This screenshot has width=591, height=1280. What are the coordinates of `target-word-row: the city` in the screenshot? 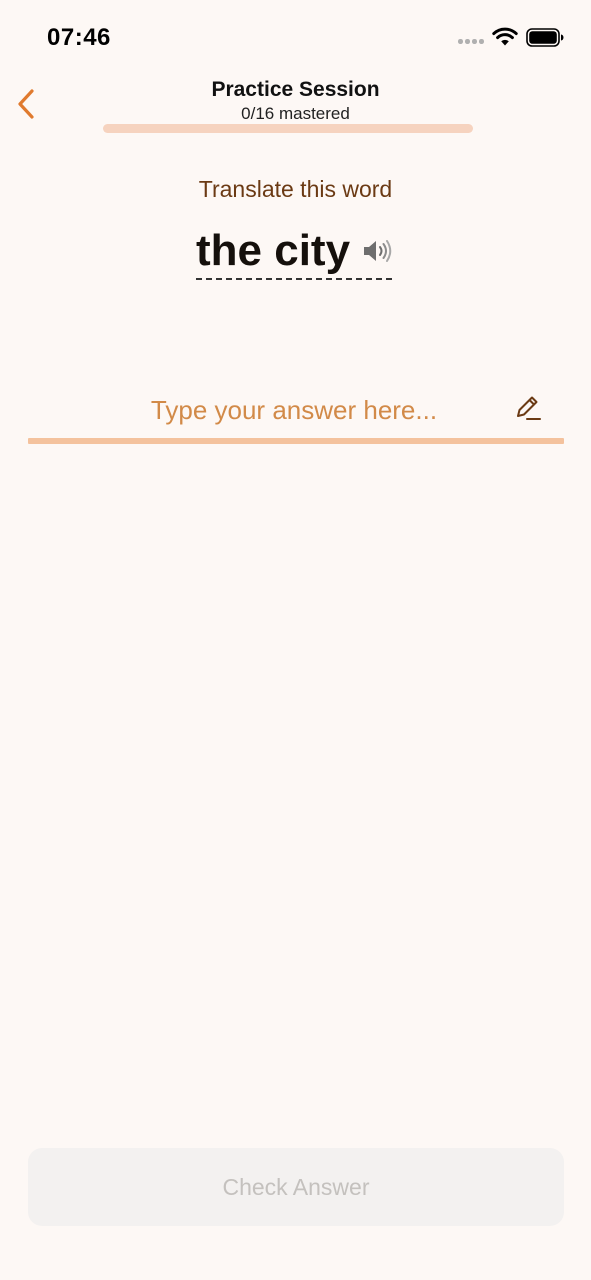 It's located at (294, 253).